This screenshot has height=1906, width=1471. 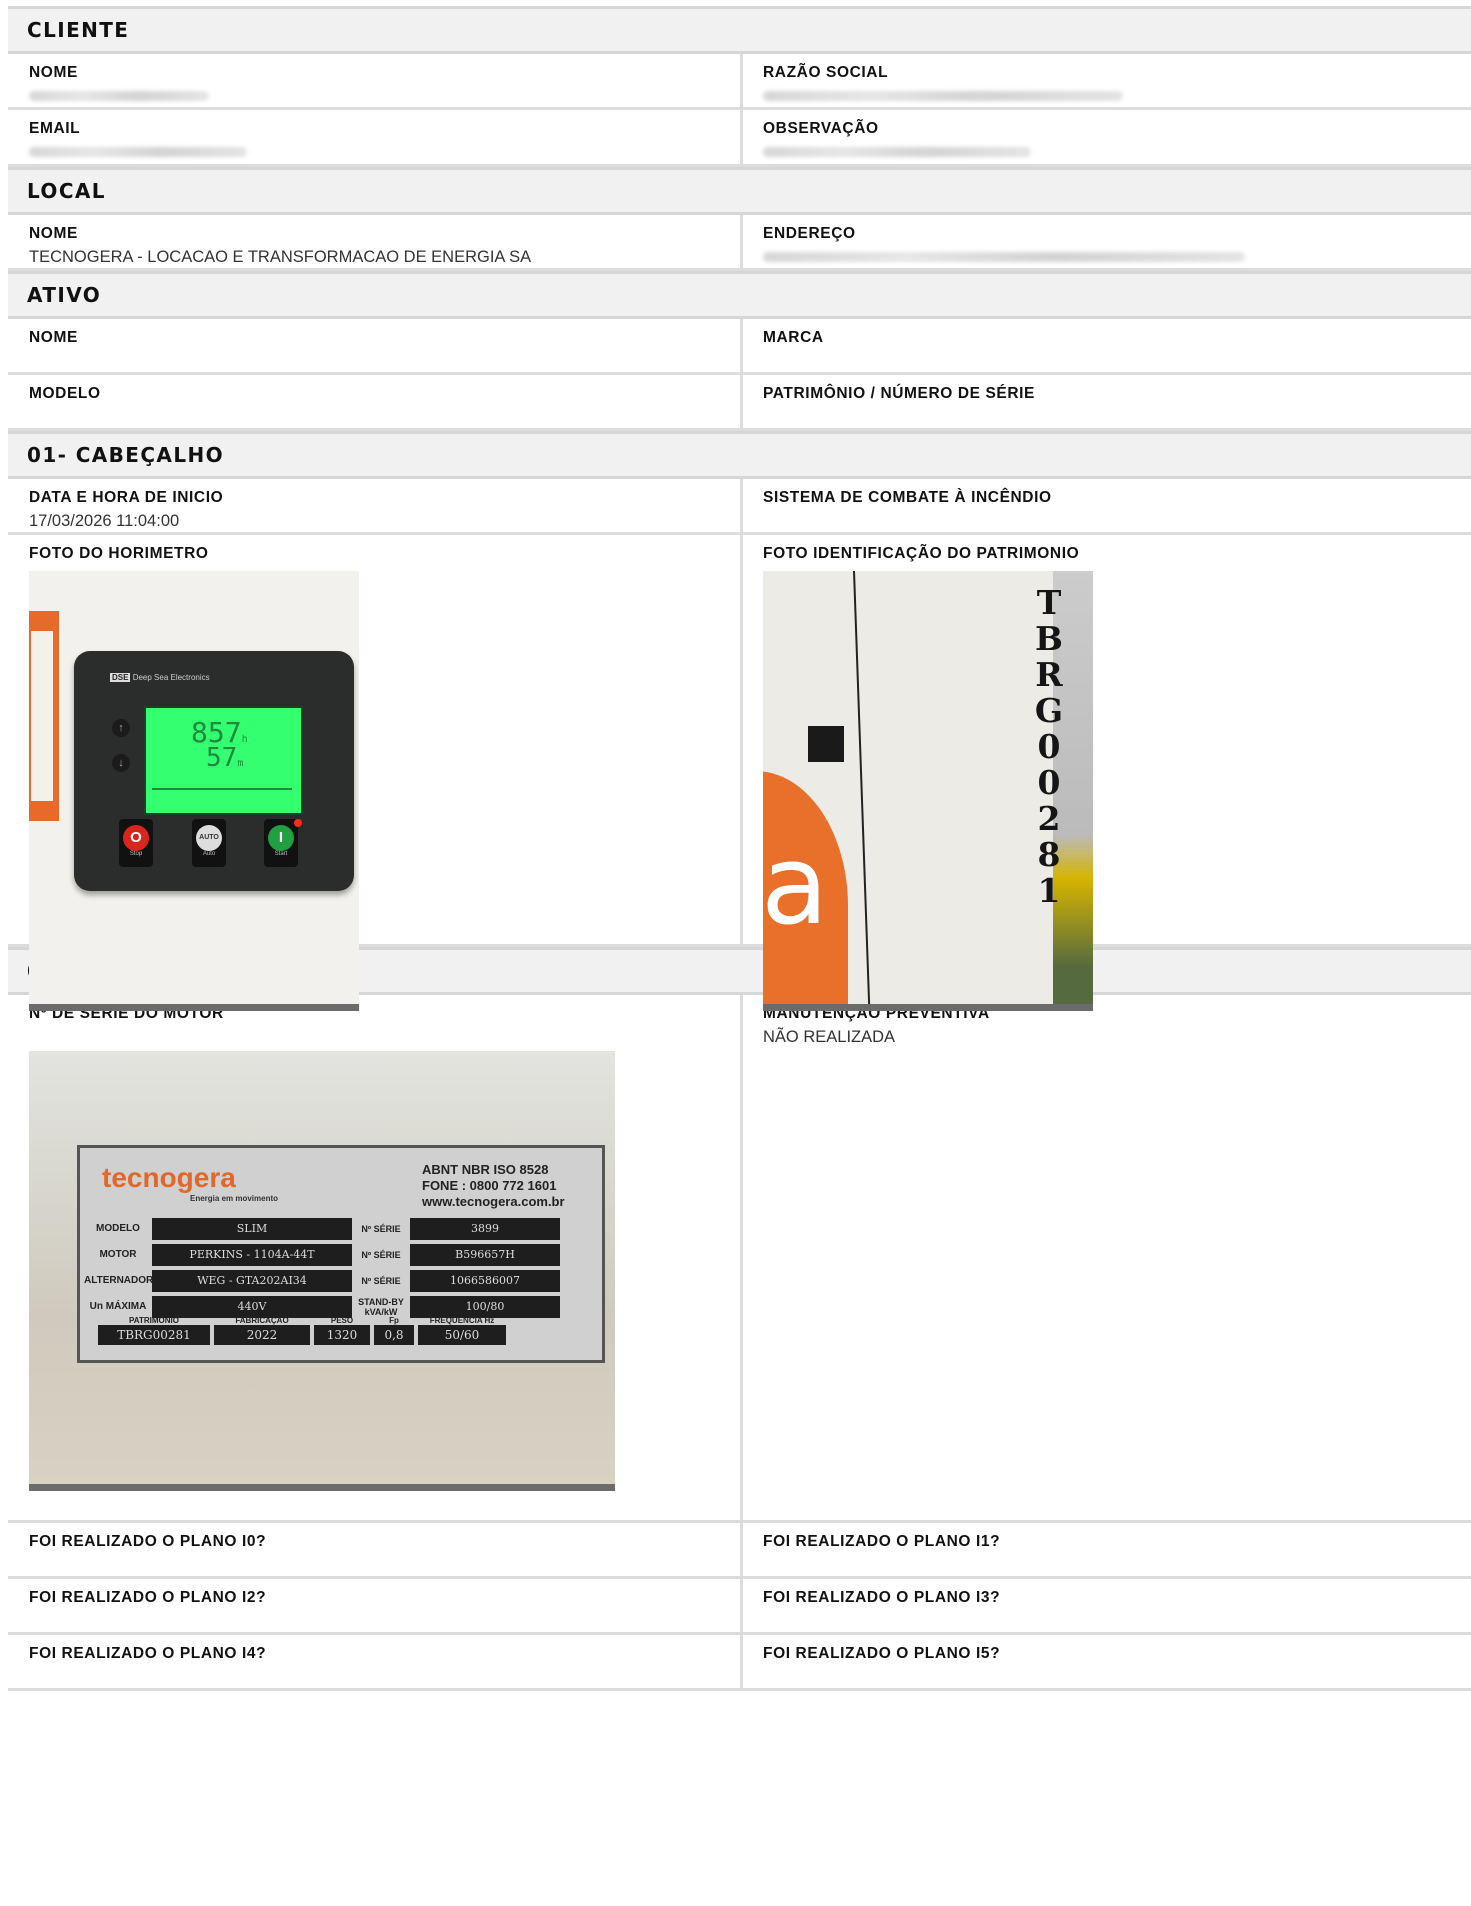 What do you see at coordinates (121, 763) in the screenshot?
I see `arrow-down-icon: ↓` at bounding box center [121, 763].